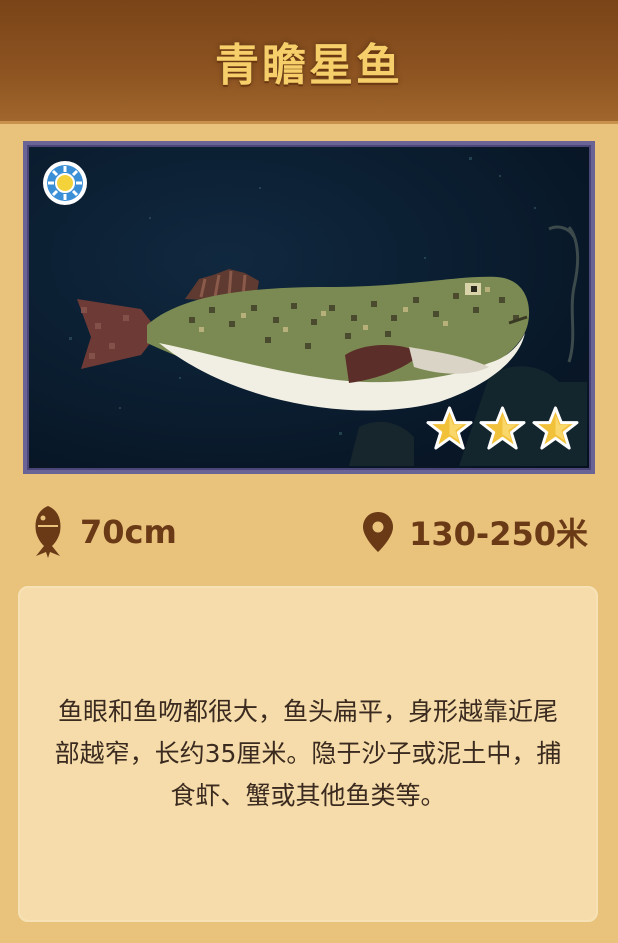 The height and width of the screenshot is (943, 618). Describe the element at coordinates (48, 532) in the screenshot. I see `fish-icon` at that location.